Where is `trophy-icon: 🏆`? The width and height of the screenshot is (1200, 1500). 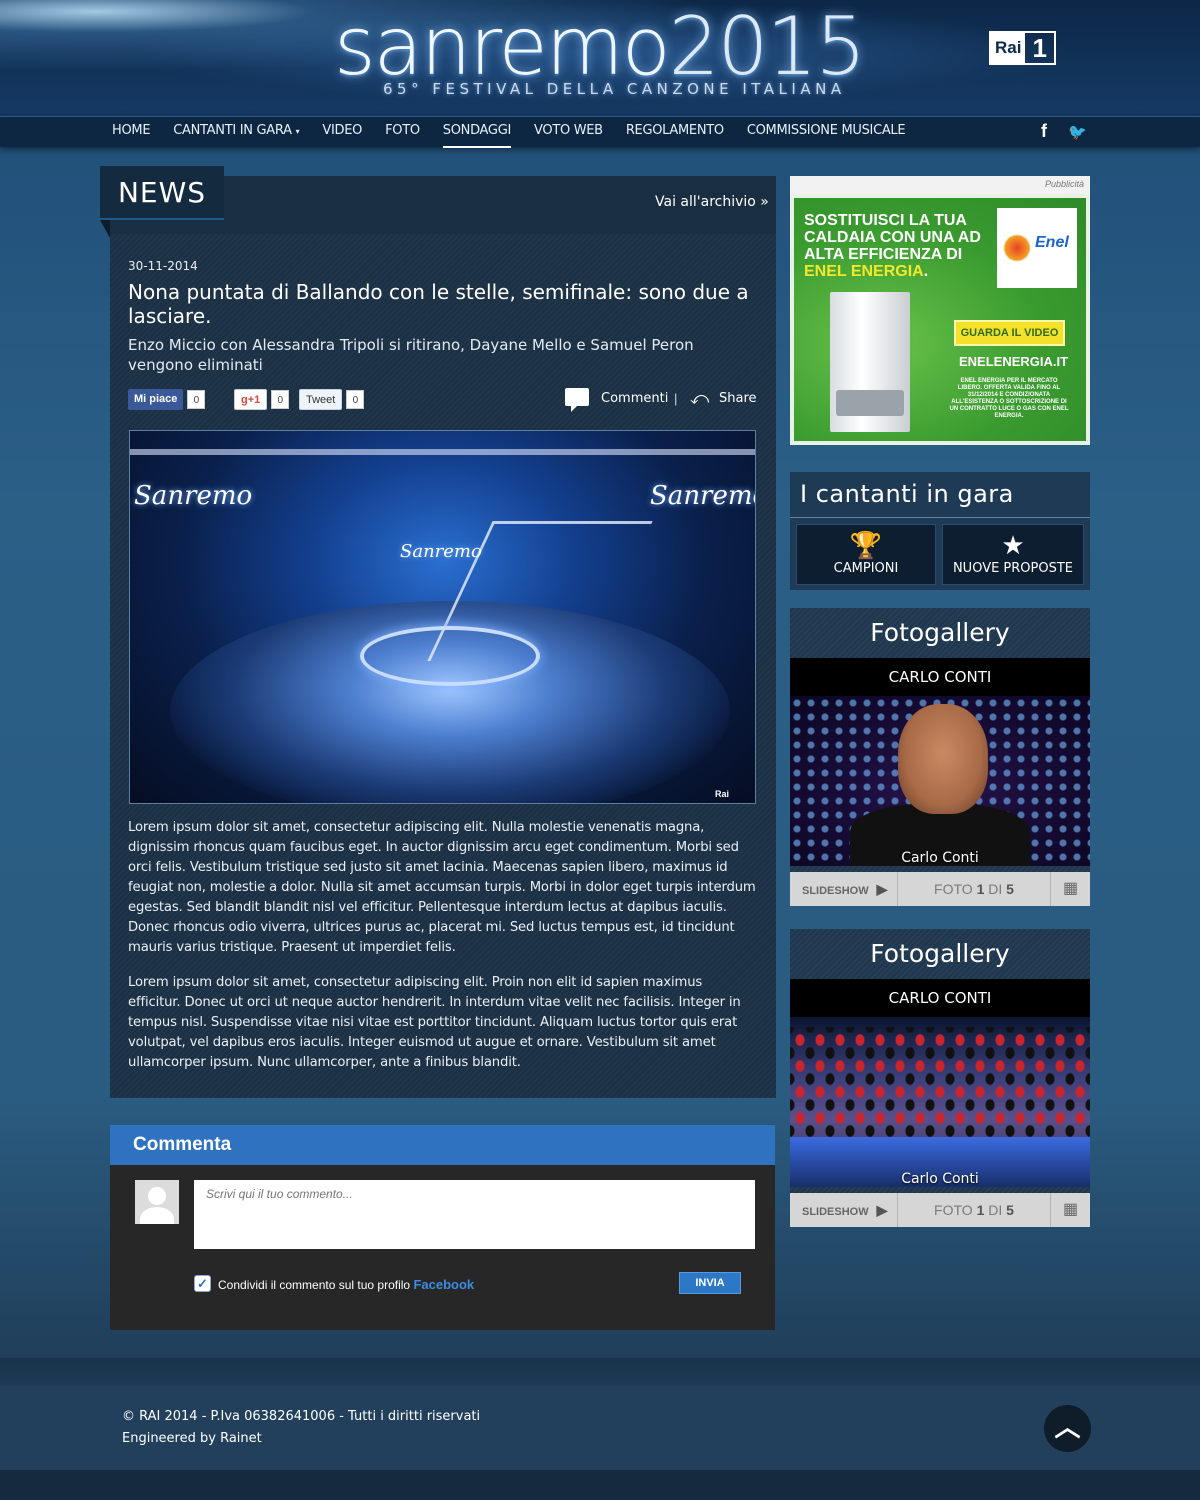 trophy-icon: 🏆 is located at coordinates (866, 545).